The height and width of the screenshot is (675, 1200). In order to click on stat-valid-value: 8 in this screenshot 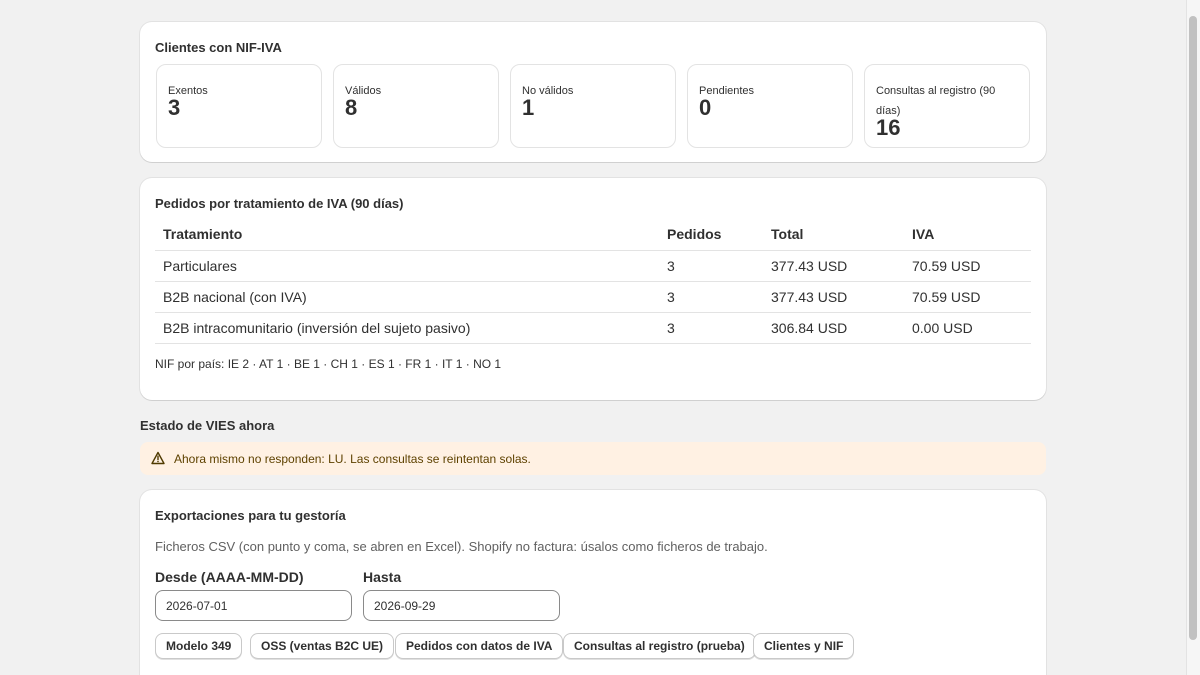, I will do `click(351, 107)`.